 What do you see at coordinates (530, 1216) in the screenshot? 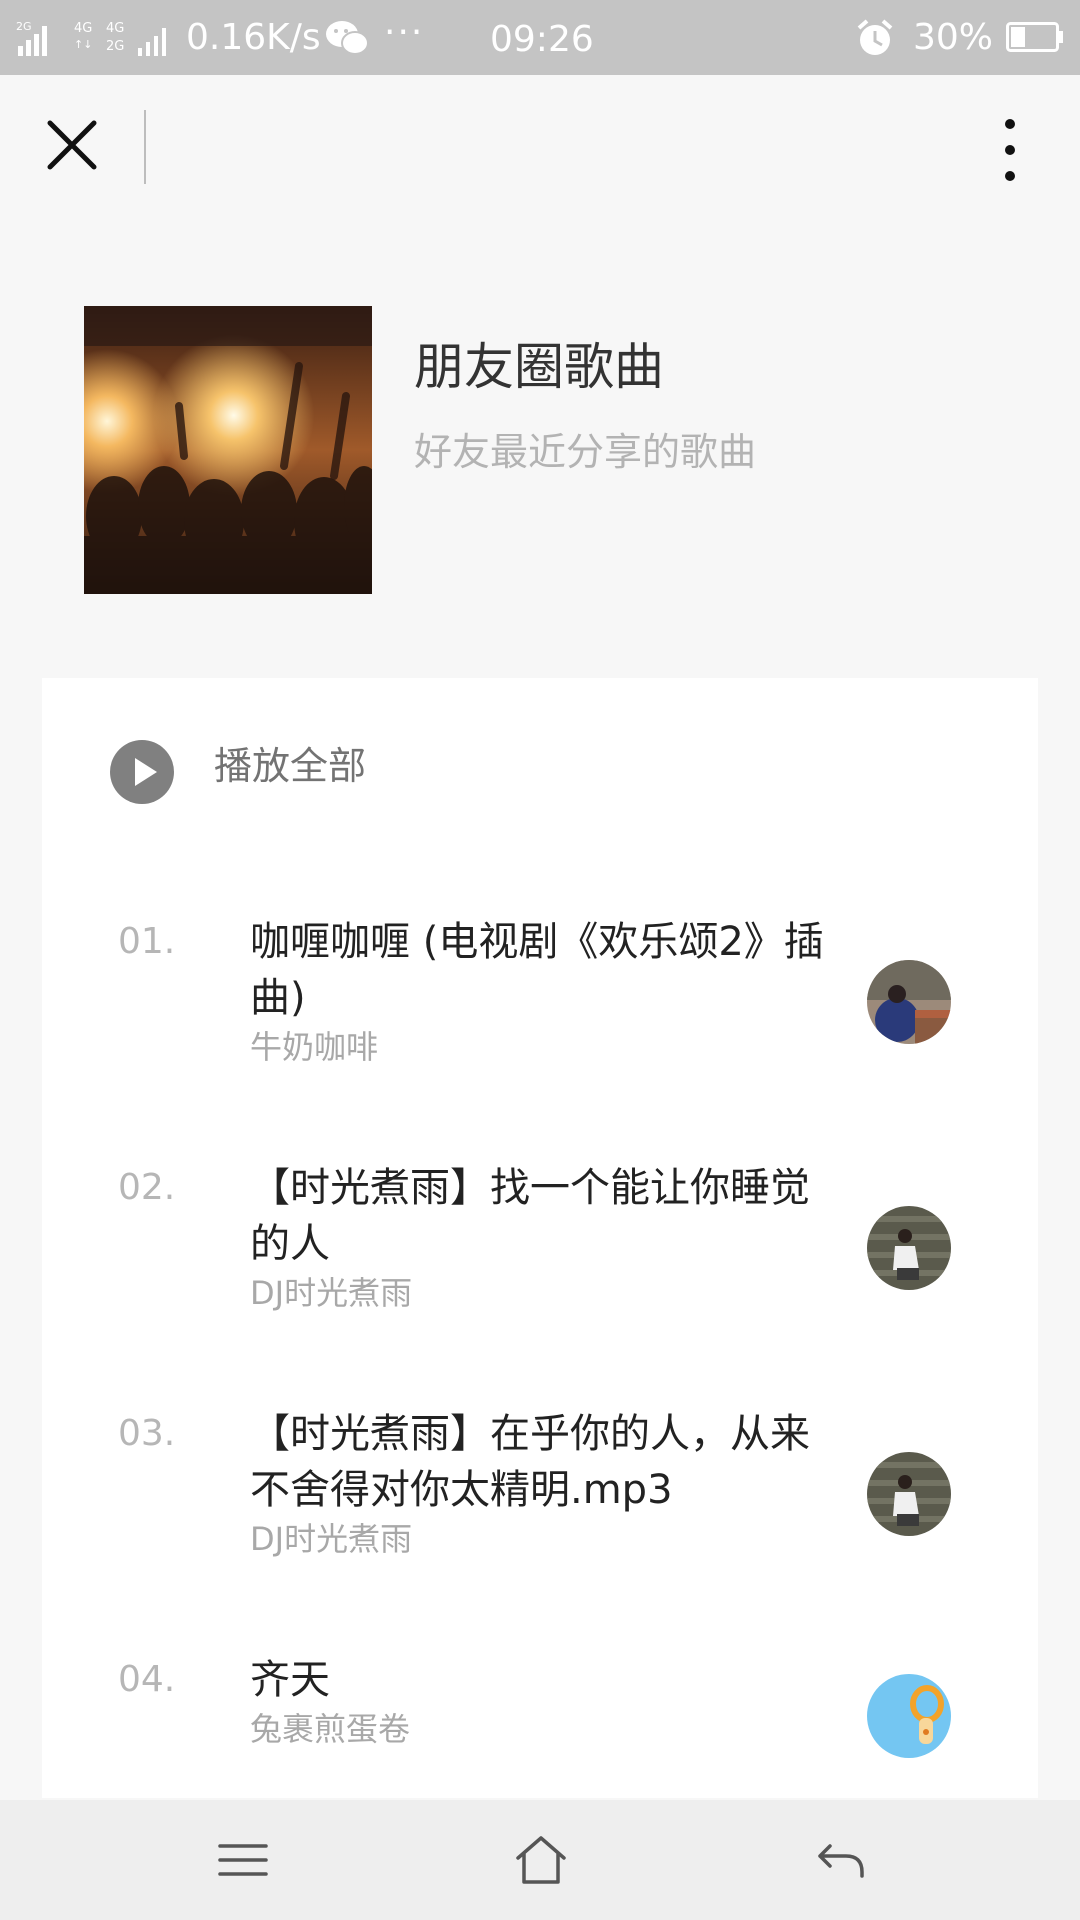
I see `song-title: 【时光煮雨】找一个能让你睡觉的人` at bounding box center [530, 1216].